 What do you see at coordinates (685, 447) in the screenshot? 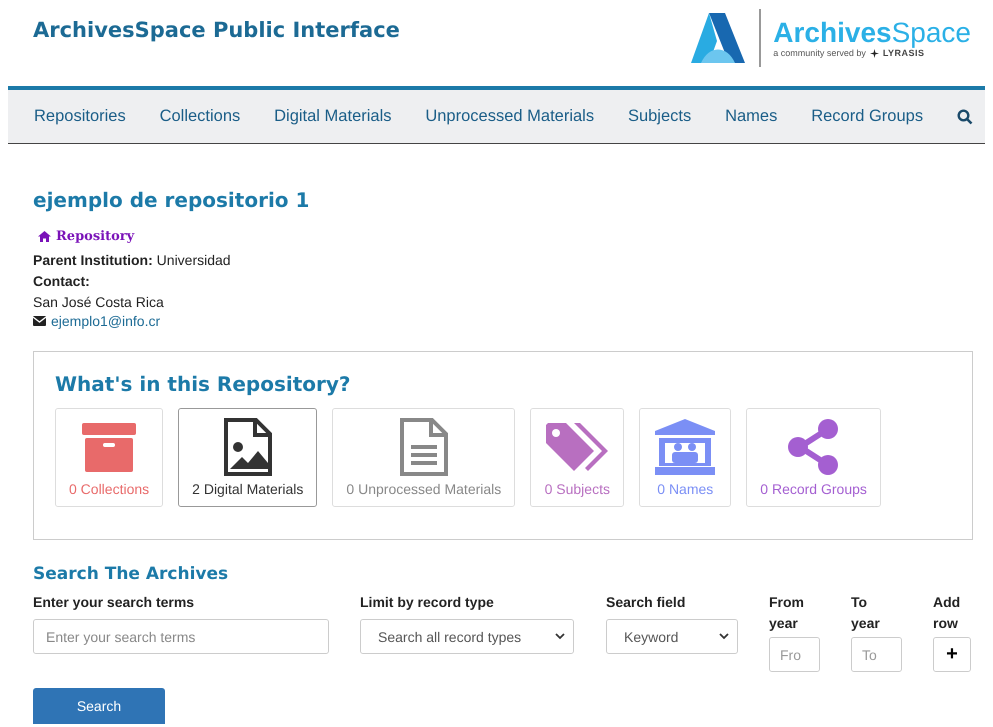
I see `building-icon` at bounding box center [685, 447].